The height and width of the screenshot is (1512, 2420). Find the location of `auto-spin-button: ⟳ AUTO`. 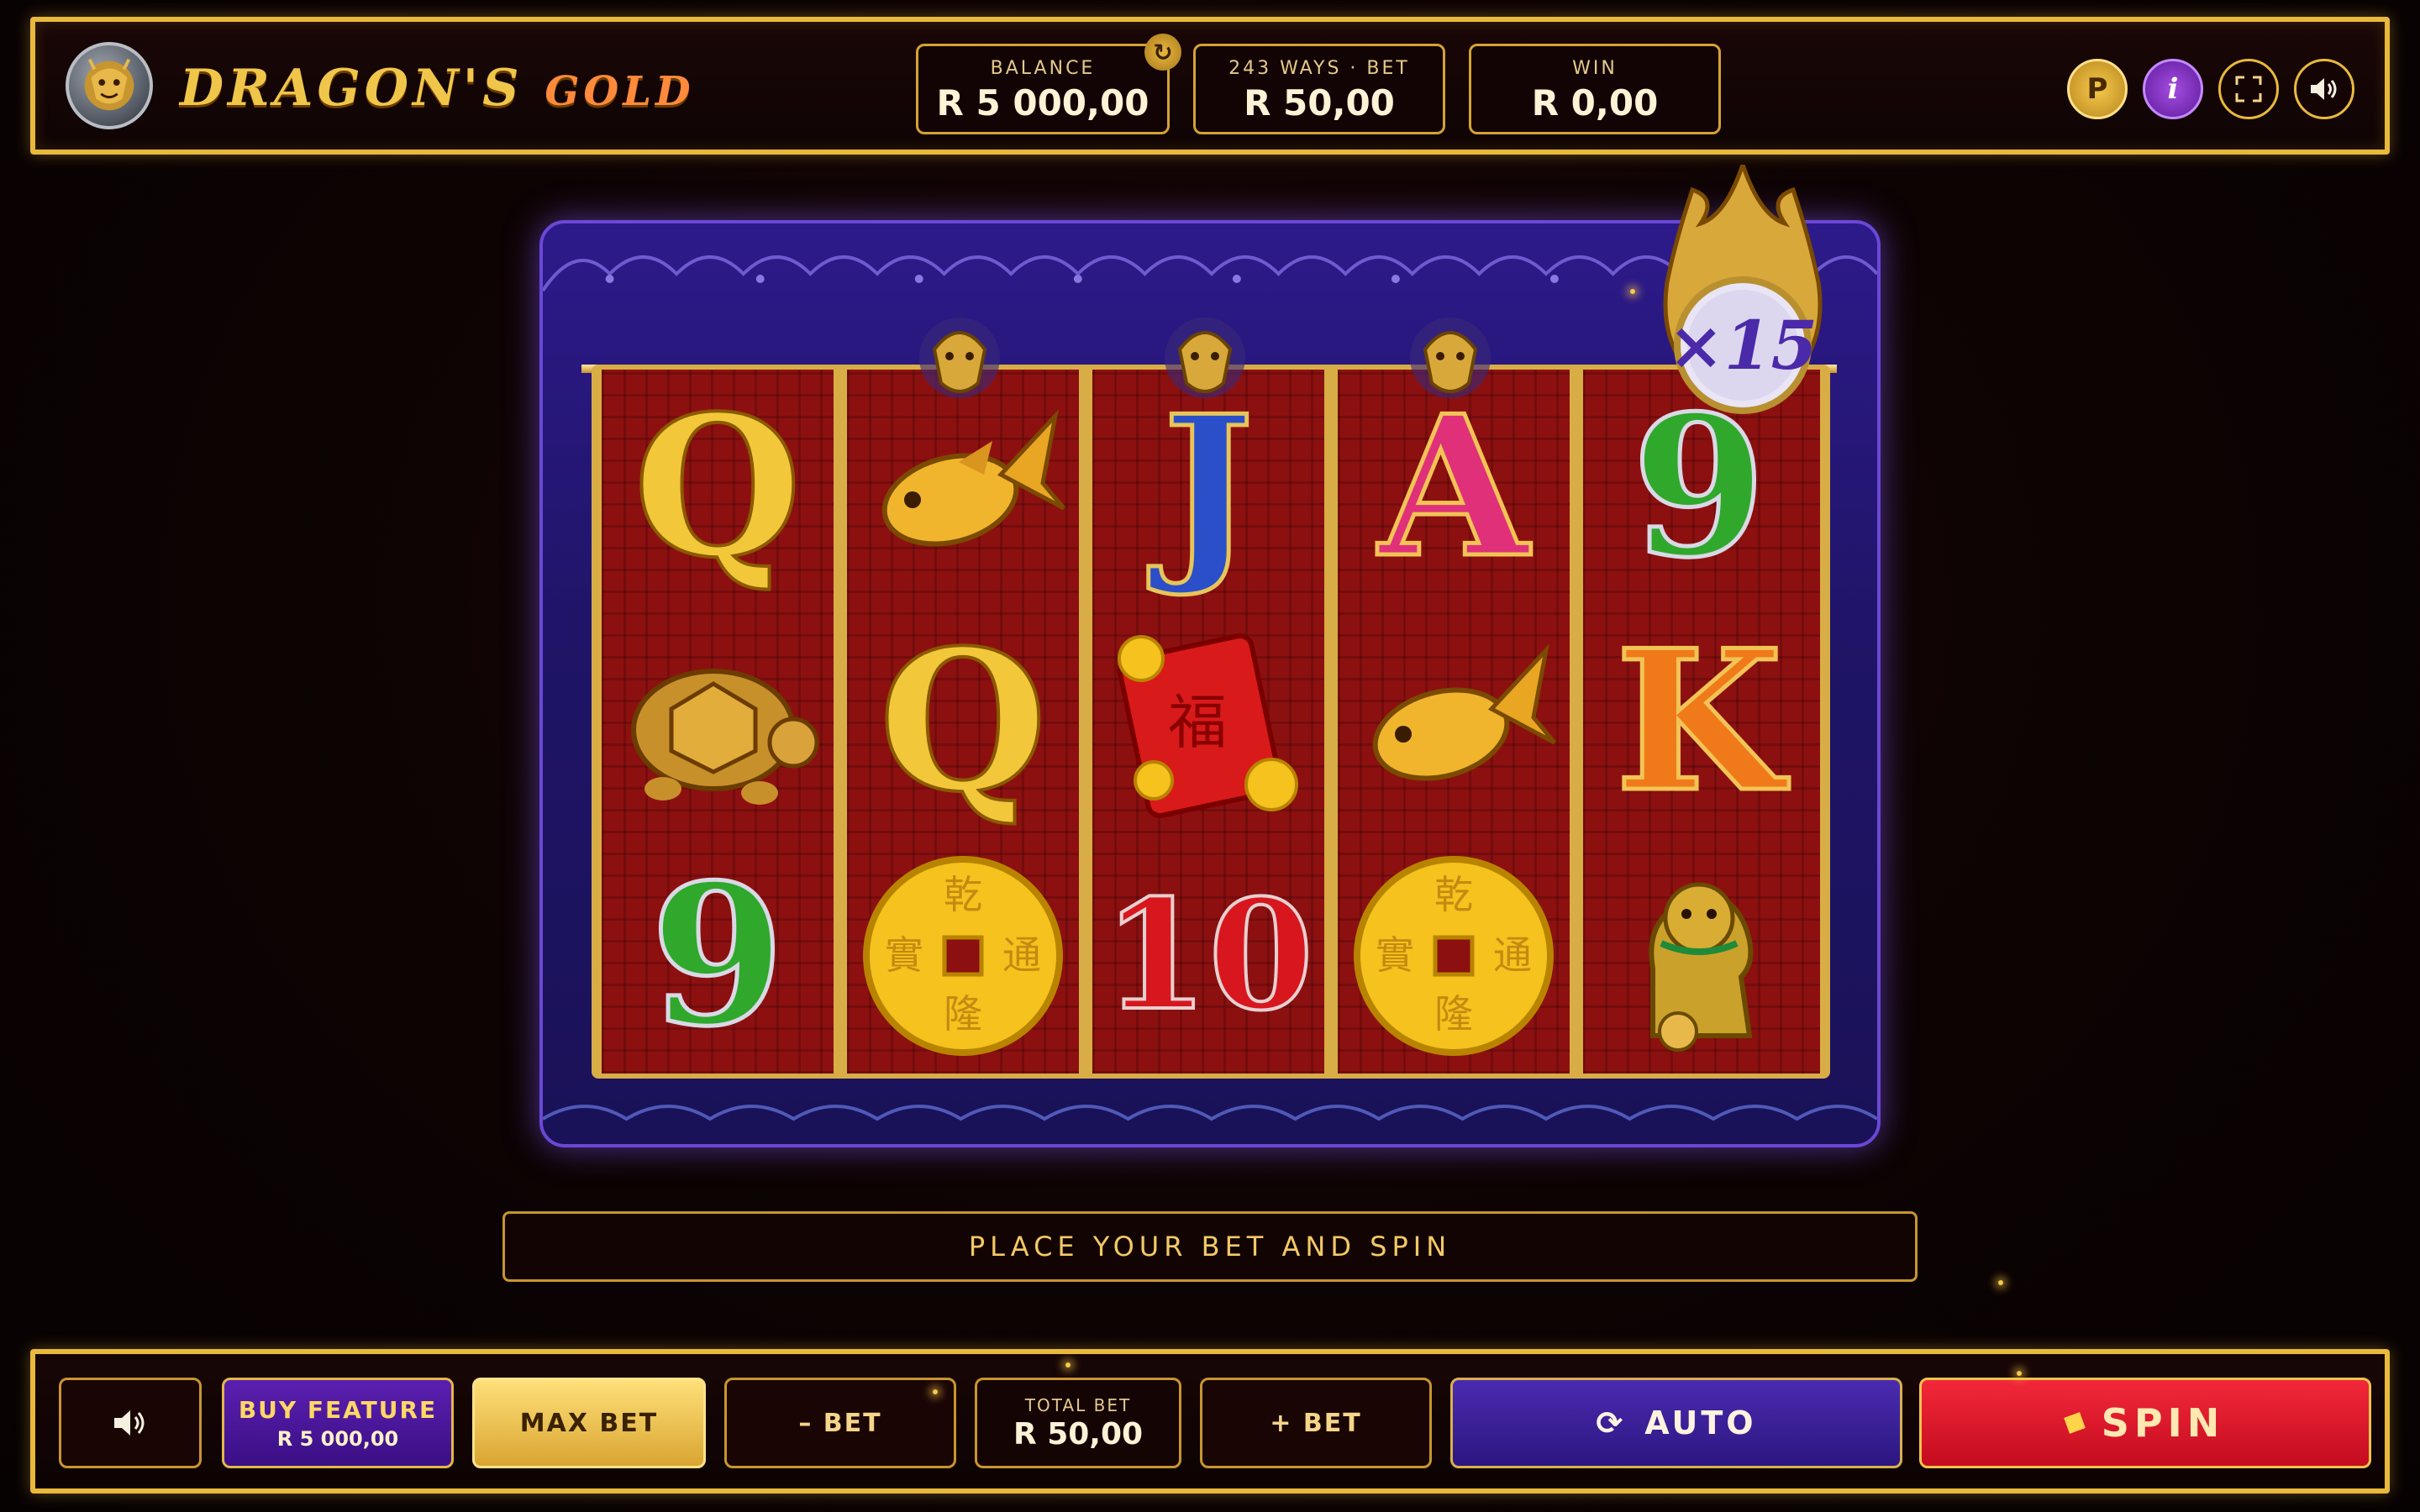

auto-spin-button: ⟳ AUTO is located at coordinates (1676, 1423).